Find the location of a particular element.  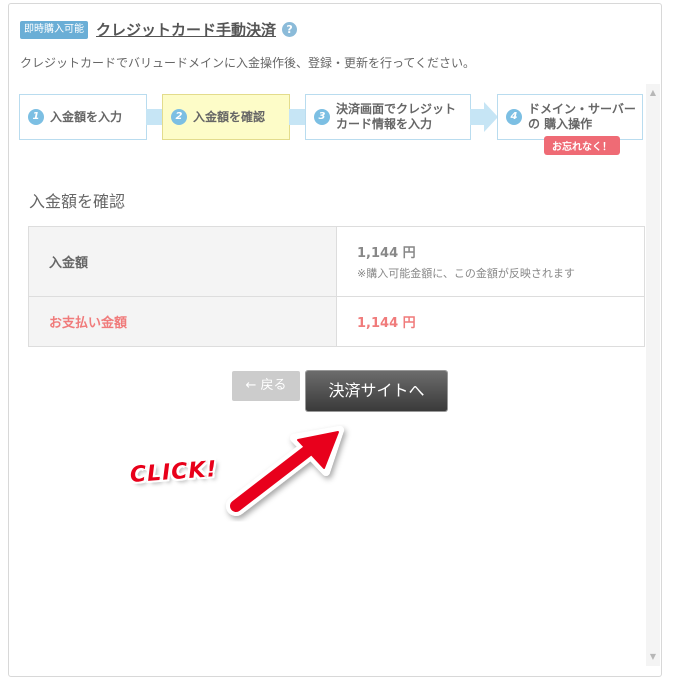

question-circle-icon: ? is located at coordinates (290, 29).